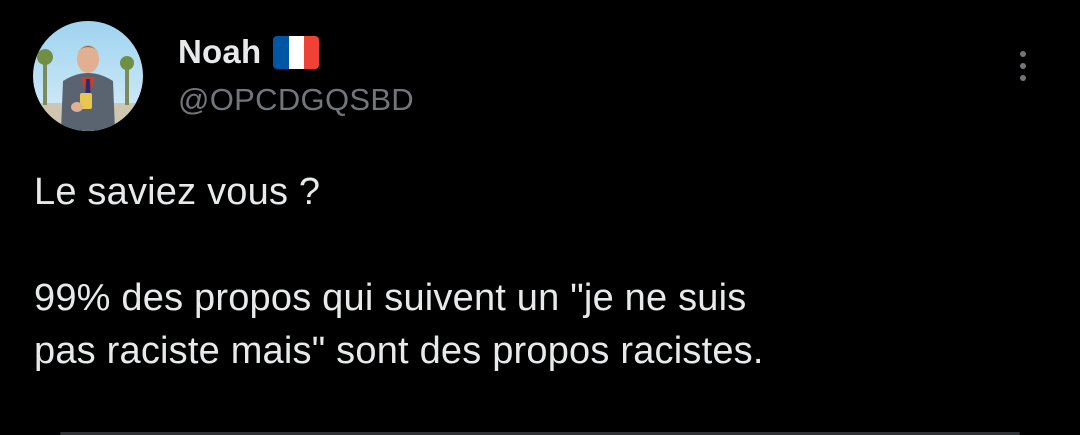 The image size is (1080, 435). I want to click on flag-stripe-red, so click(311, 52).